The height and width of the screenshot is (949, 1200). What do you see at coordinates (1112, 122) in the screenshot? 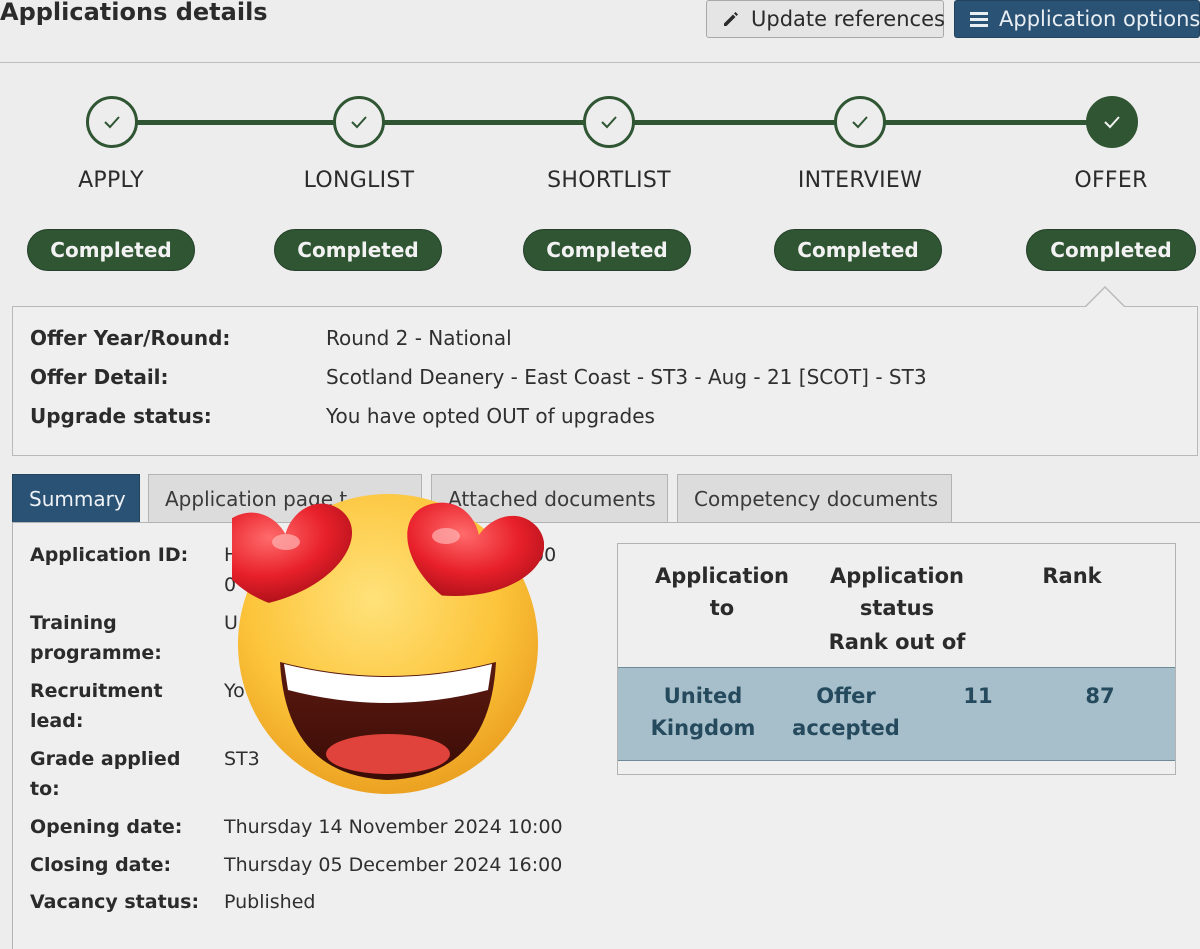
I see `step-offer-check-icon` at bounding box center [1112, 122].